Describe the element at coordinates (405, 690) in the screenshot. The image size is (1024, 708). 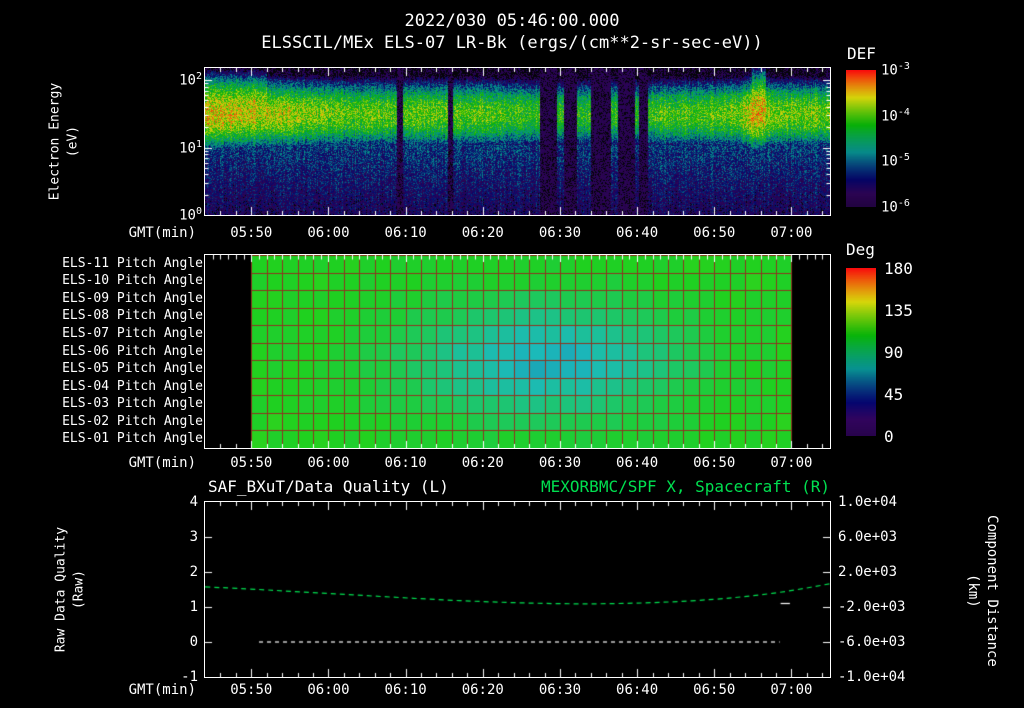
I see `x-tick-label-bottom: 06:10` at that location.